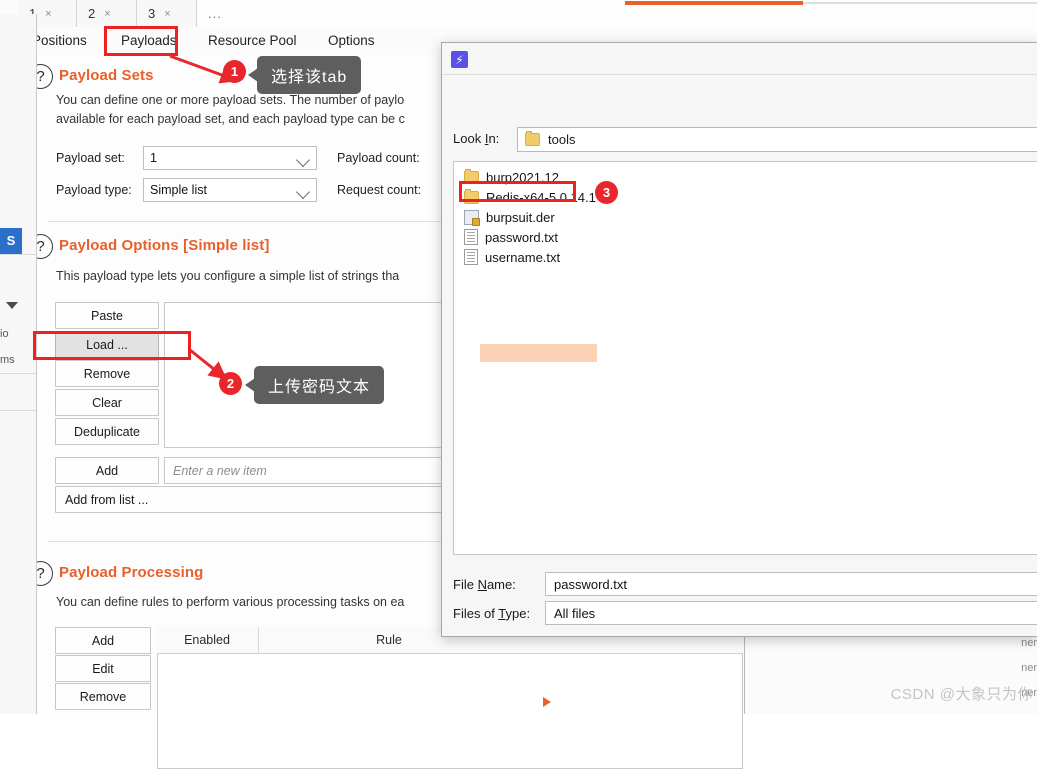  What do you see at coordinates (234, 71) in the screenshot?
I see `annotation-badge-1: 1` at bounding box center [234, 71].